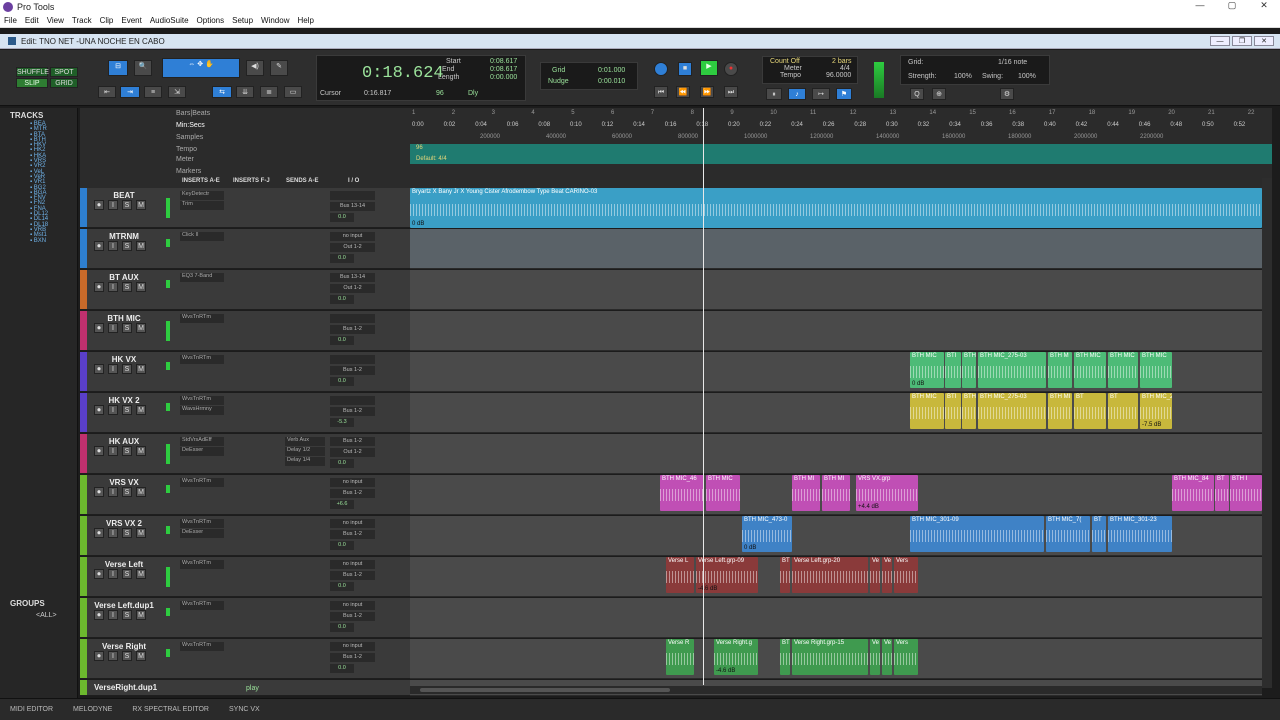 The height and width of the screenshot is (720, 1280). What do you see at coordinates (177, 92) in the screenshot?
I see `insertion-follows-button: ⇲` at bounding box center [177, 92].